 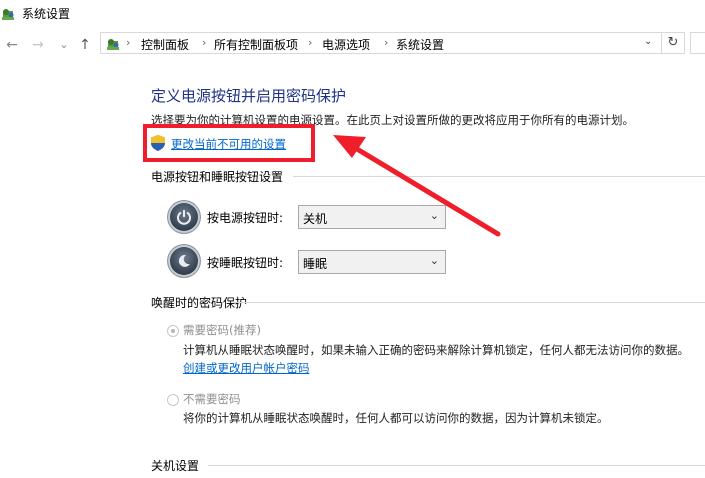 I want to click on back-arrow-icon: ←, so click(x=12, y=45).